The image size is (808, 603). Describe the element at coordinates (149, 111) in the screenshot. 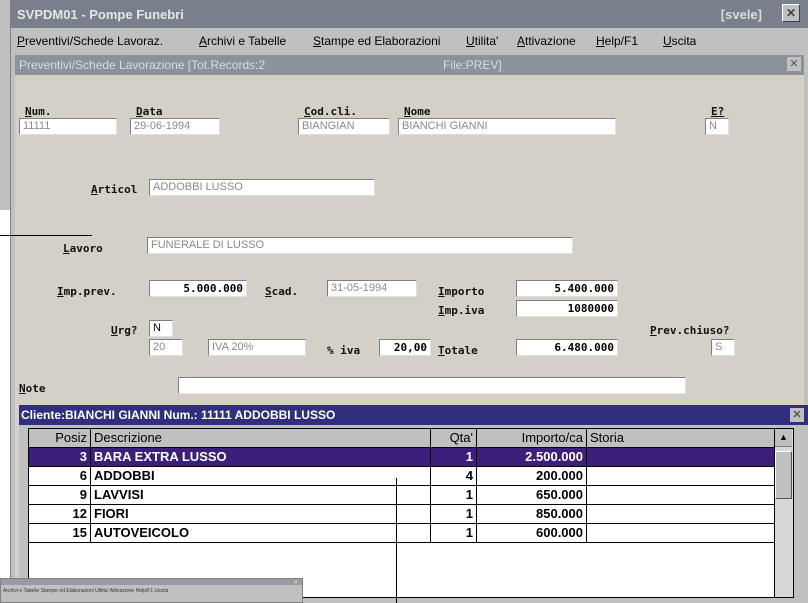

I see `data-label: Data` at that location.